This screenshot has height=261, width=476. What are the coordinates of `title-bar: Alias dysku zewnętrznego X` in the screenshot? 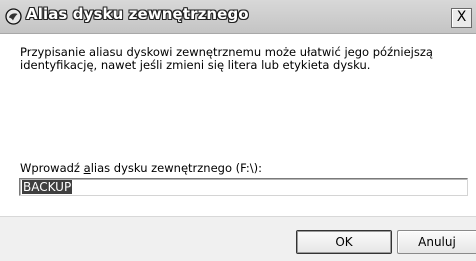 It's located at (238, 17).